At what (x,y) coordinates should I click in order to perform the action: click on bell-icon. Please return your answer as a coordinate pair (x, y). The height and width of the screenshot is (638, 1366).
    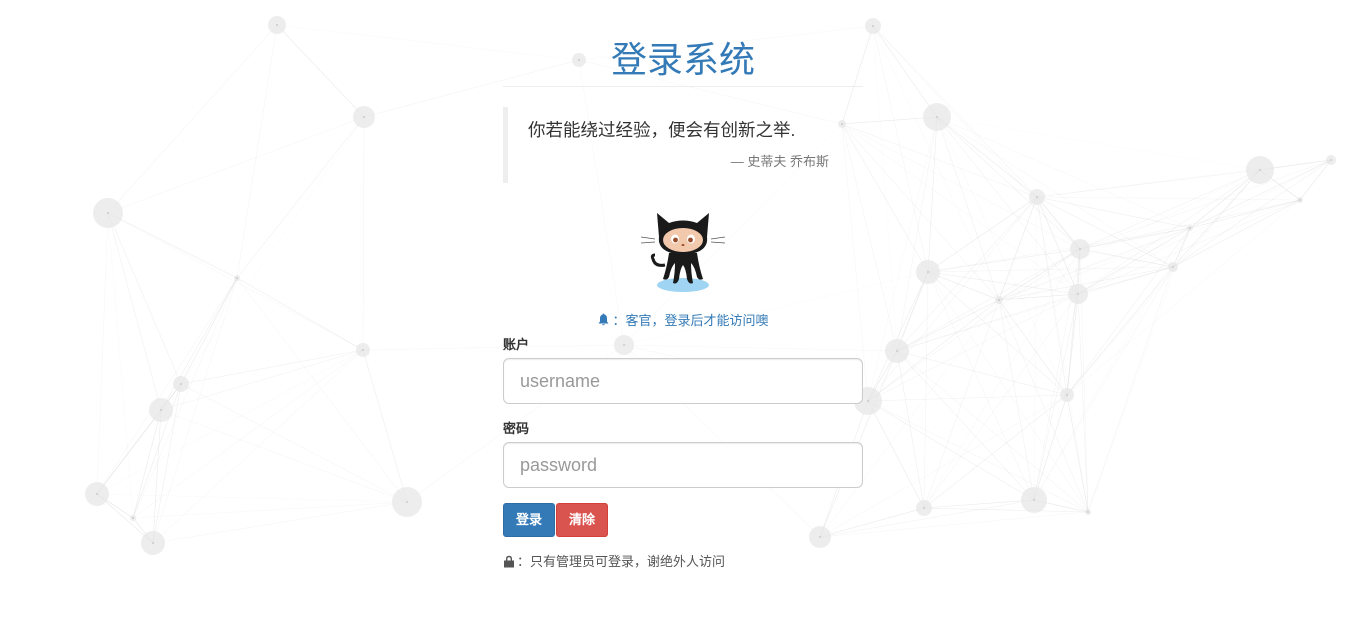
    Looking at the image, I should click on (603, 322).